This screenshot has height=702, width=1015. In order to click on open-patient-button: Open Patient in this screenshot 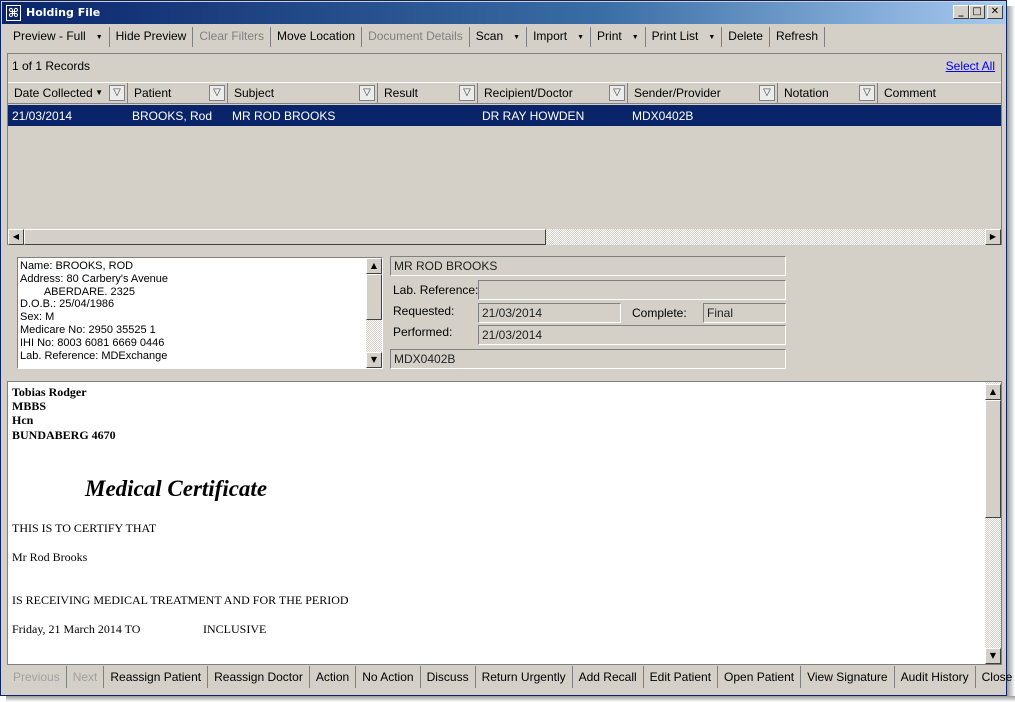, I will do `click(760, 677)`.